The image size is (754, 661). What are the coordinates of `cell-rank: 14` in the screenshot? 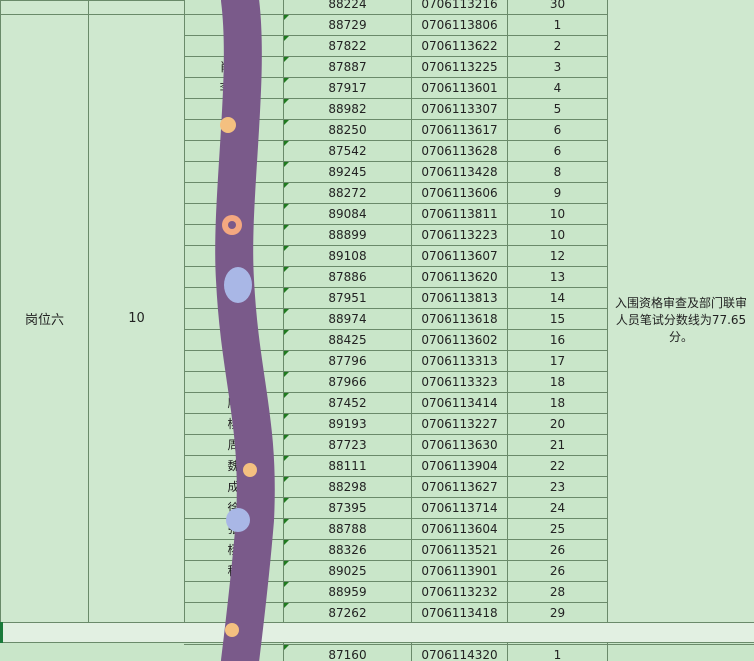 It's located at (558, 298).